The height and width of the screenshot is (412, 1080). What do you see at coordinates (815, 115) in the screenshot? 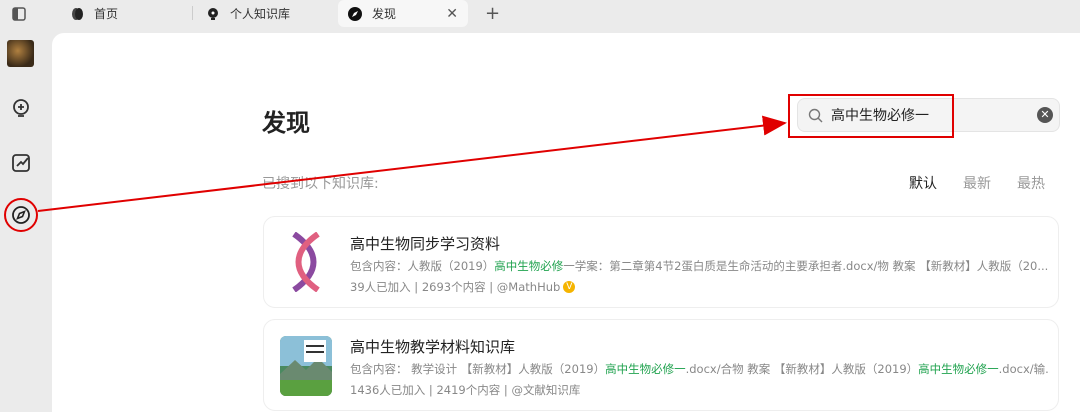
I see `search-icon` at bounding box center [815, 115].